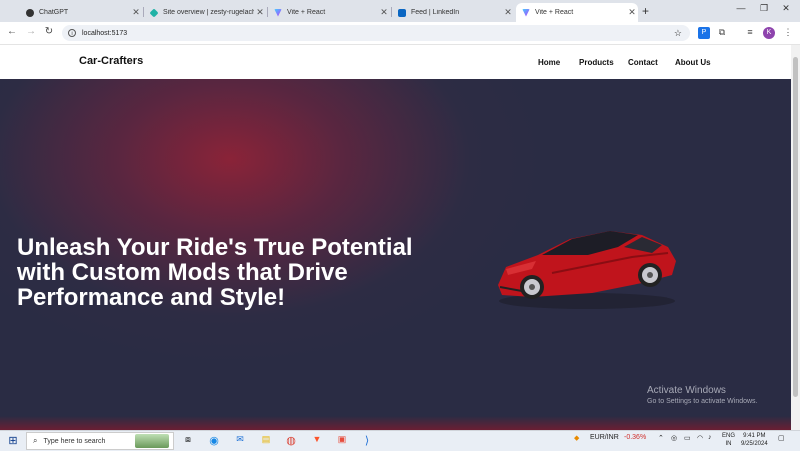 The width and height of the screenshot is (800, 451). I want to click on browser-toolbar: ← → ↻ i localhost:5173 ☆ P ⧉ ≡ K ⋮, so click(400, 33).